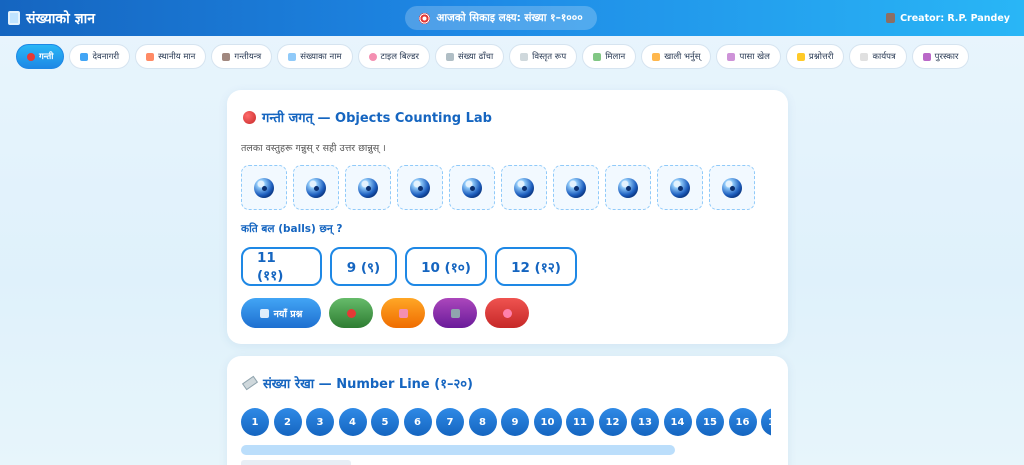 The height and width of the screenshot is (465, 1024). I want to click on party-icon, so click(926, 56).